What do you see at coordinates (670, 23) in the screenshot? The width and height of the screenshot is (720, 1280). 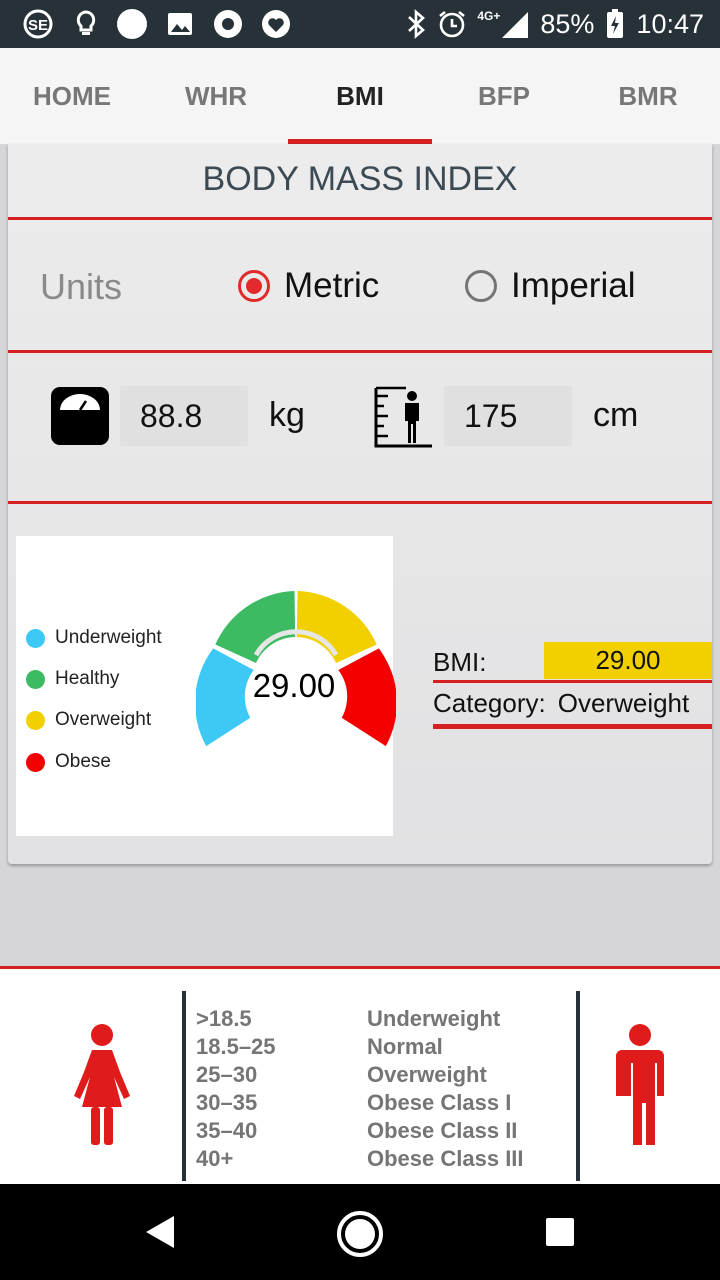 I see `clock: 10:47` at bounding box center [670, 23].